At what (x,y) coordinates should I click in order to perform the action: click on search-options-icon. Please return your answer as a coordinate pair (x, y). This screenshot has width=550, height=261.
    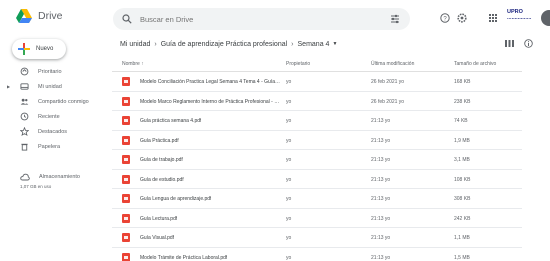
    Looking at the image, I should click on (395, 19).